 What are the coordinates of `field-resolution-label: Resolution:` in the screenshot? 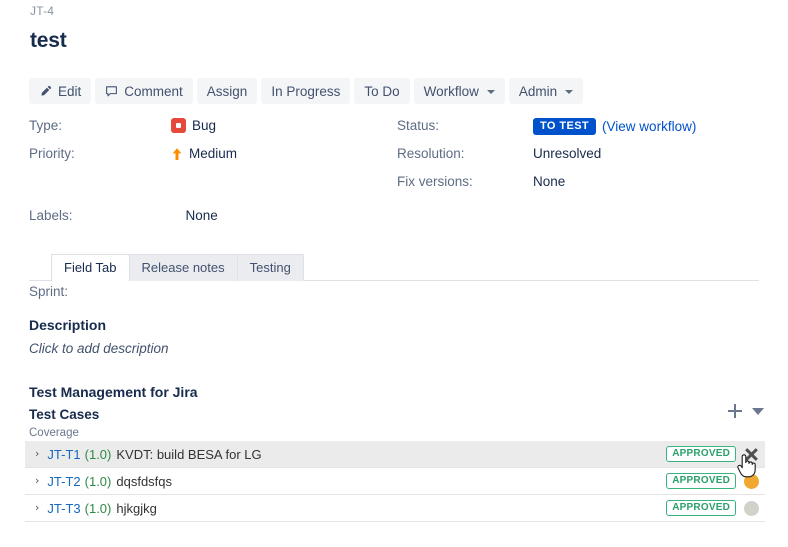 It's located at (431, 153).